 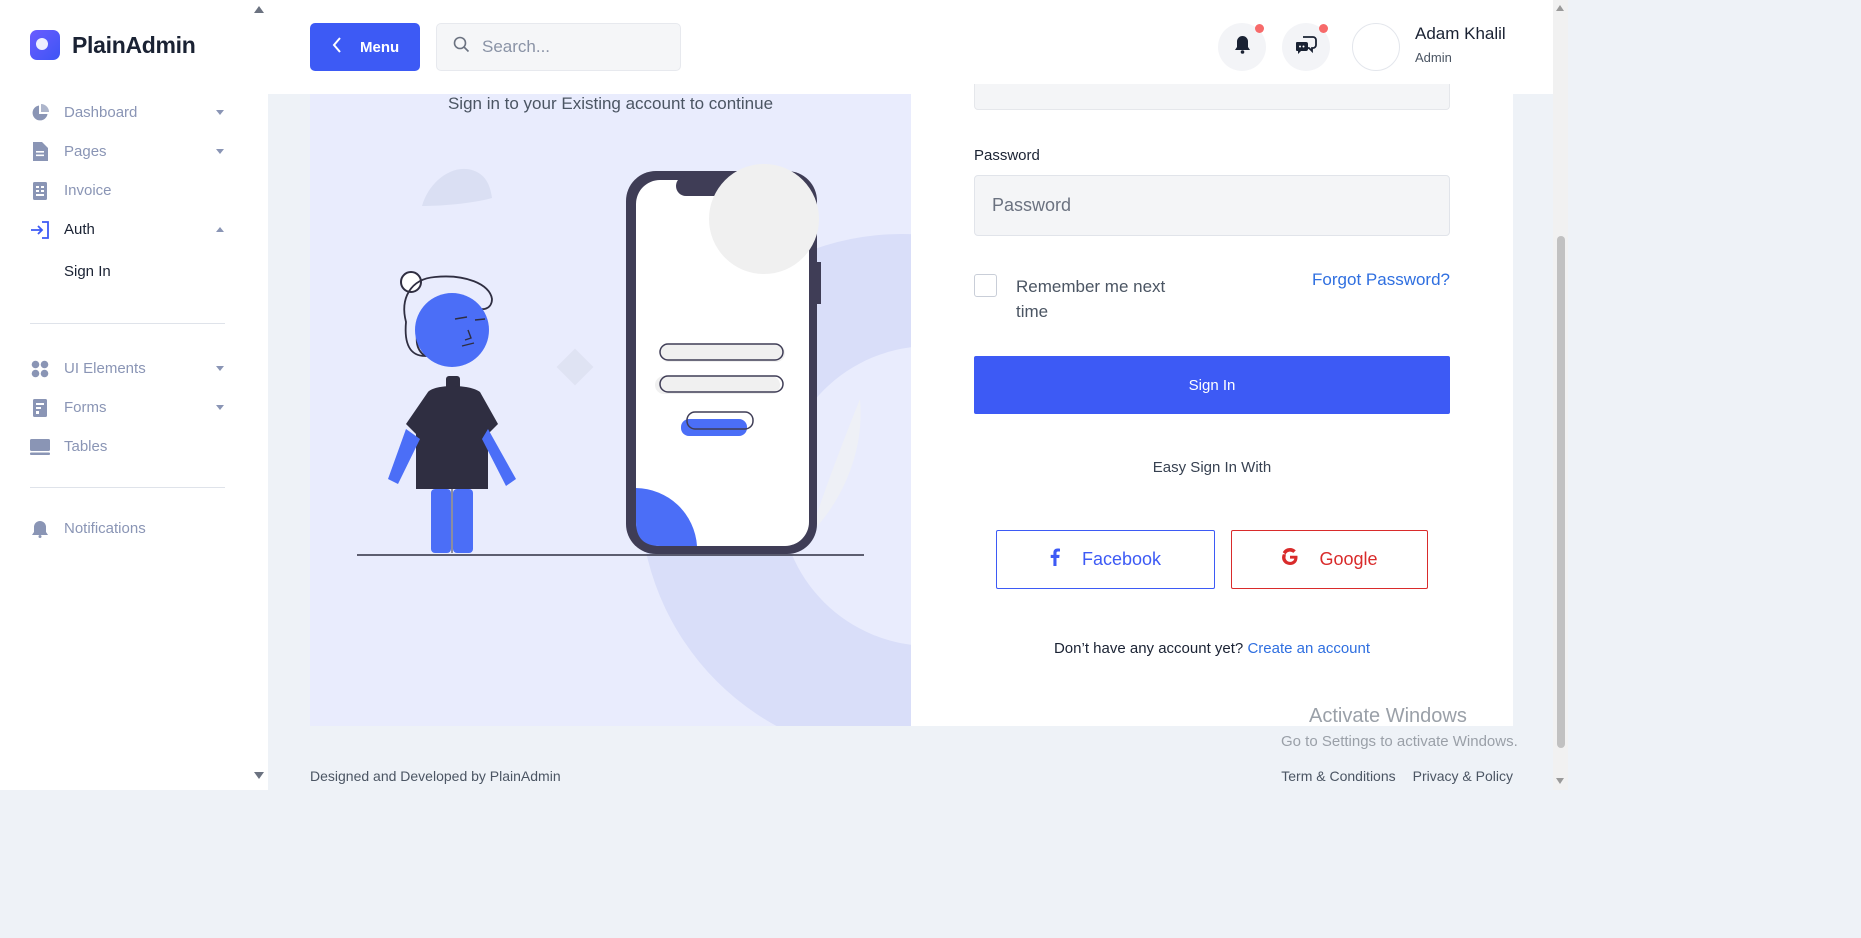 What do you see at coordinates (79, 229) in the screenshot?
I see `sidebar-item-label: Auth` at bounding box center [79, 229].